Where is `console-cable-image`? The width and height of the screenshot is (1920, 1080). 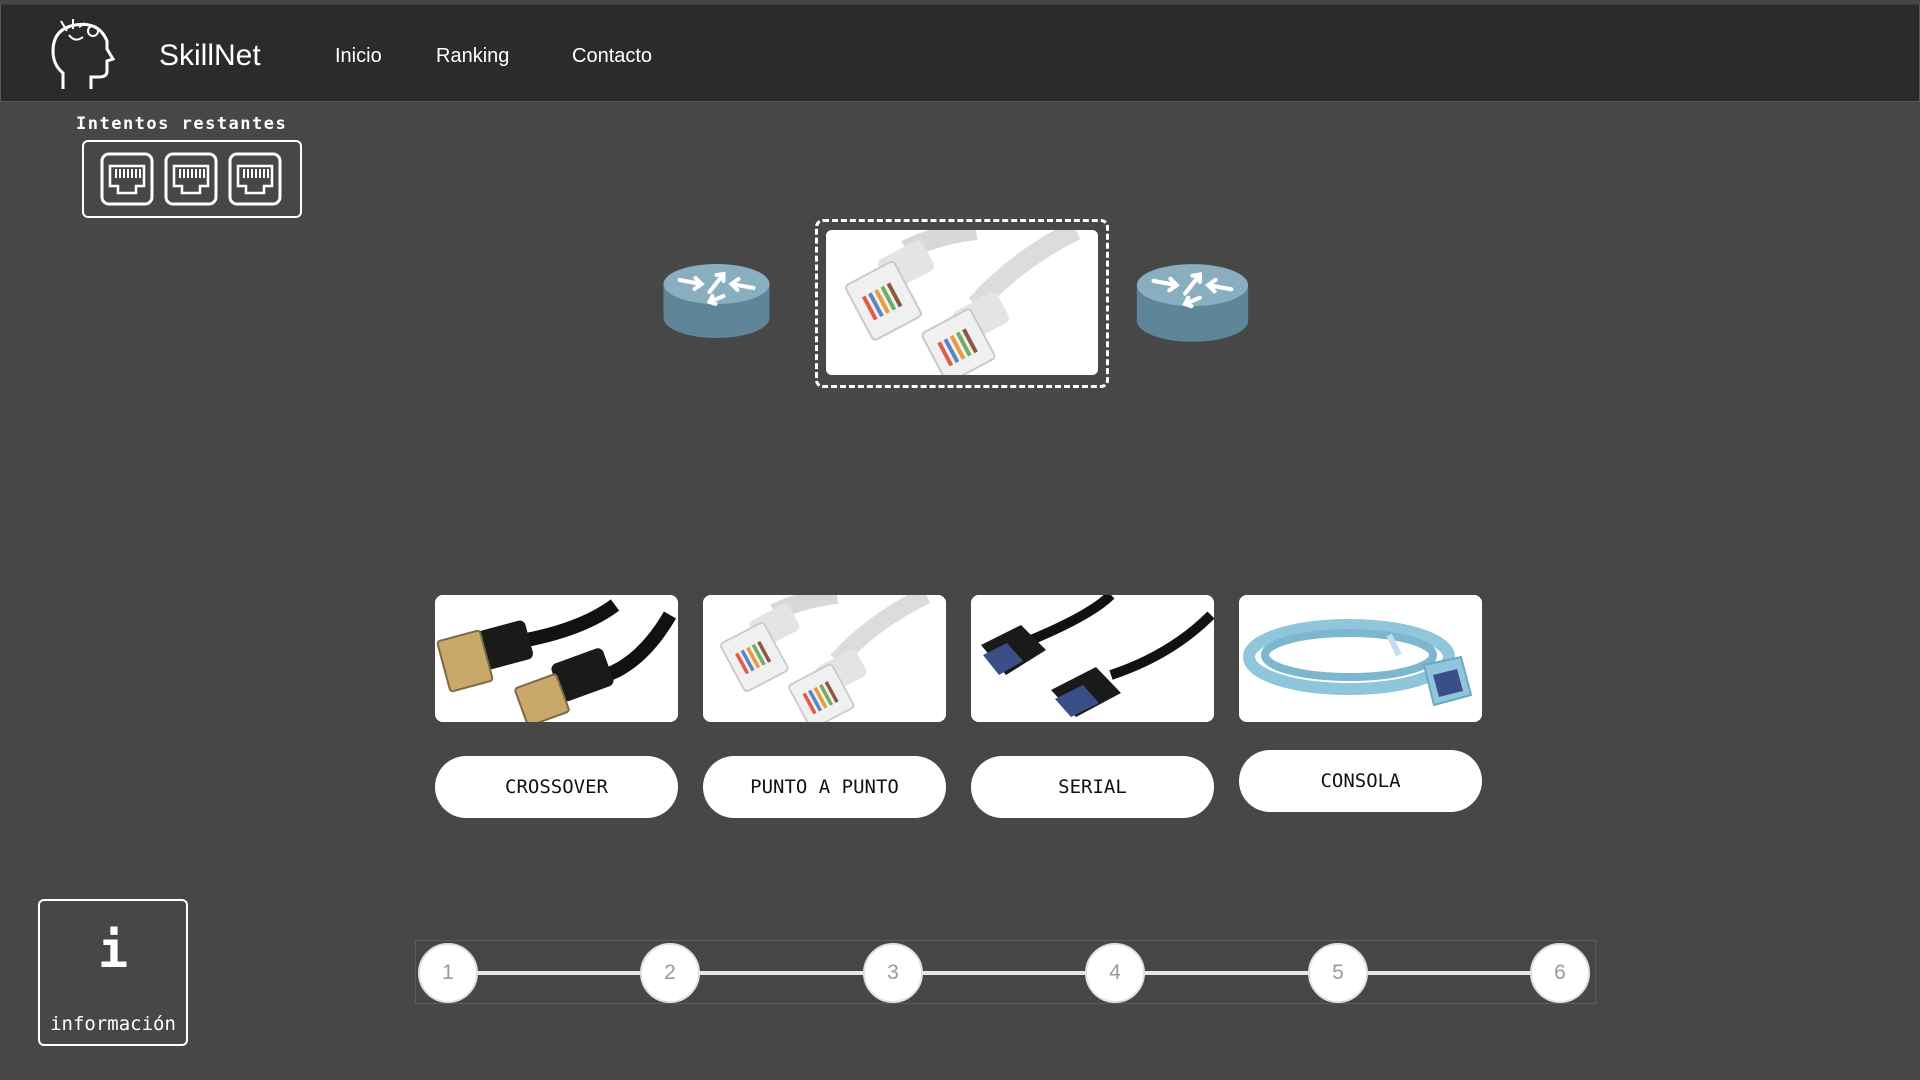 console-cable-image is located at coordinates (1360, 658).